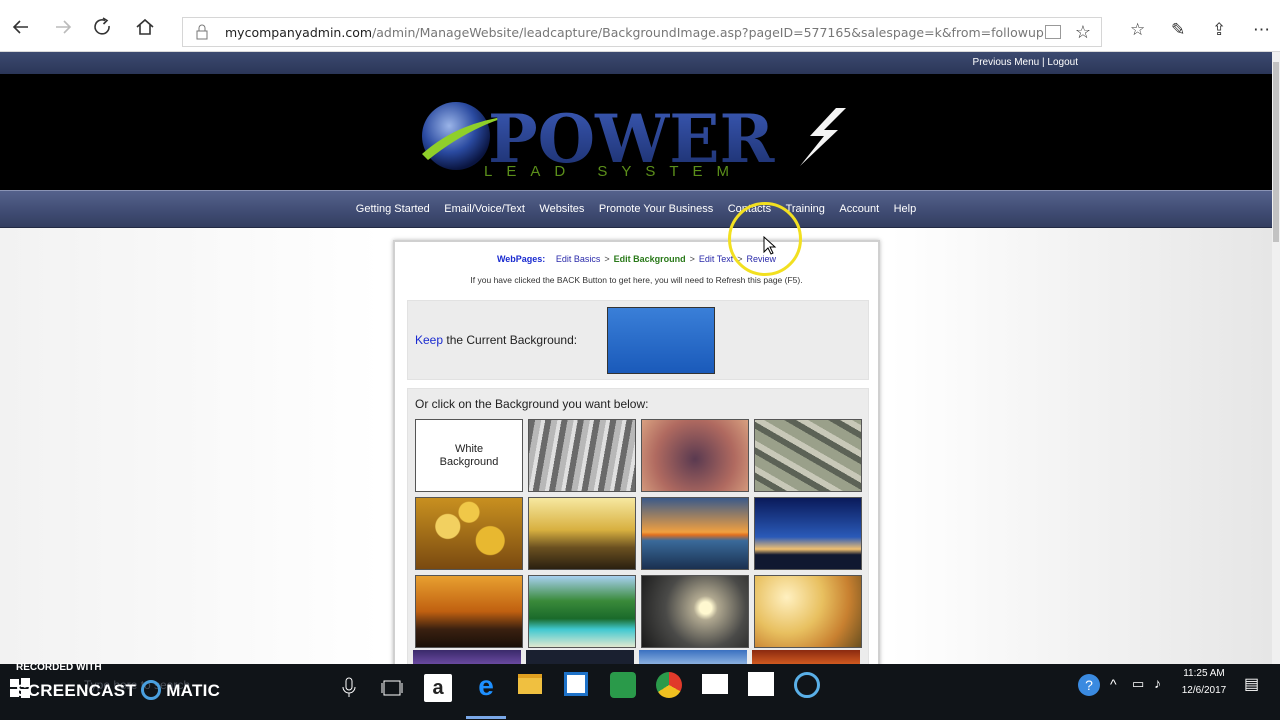 Image resolution: width=1280 pixels, height=720 pixels. Describe the element at coordinates (613, 171) in the screenshot. I see `logo-sub-text: LEAD SYSTEM` at that location.